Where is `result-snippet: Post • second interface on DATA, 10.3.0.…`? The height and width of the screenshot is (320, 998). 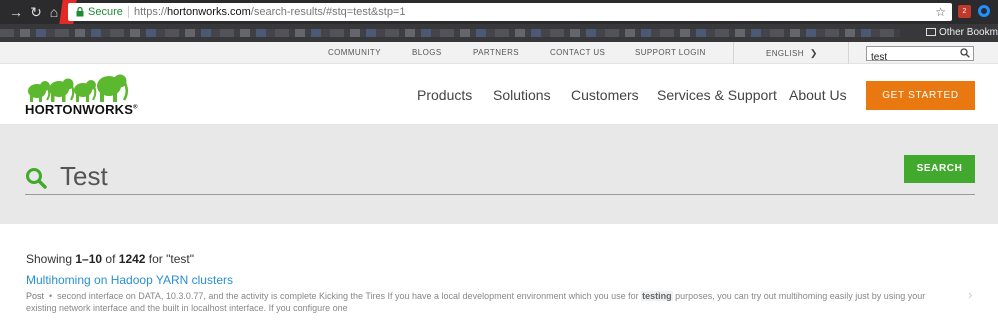 result-snippet: Post • second interface on DATA, 10.3.0.… is located at coordinates (476, 302).